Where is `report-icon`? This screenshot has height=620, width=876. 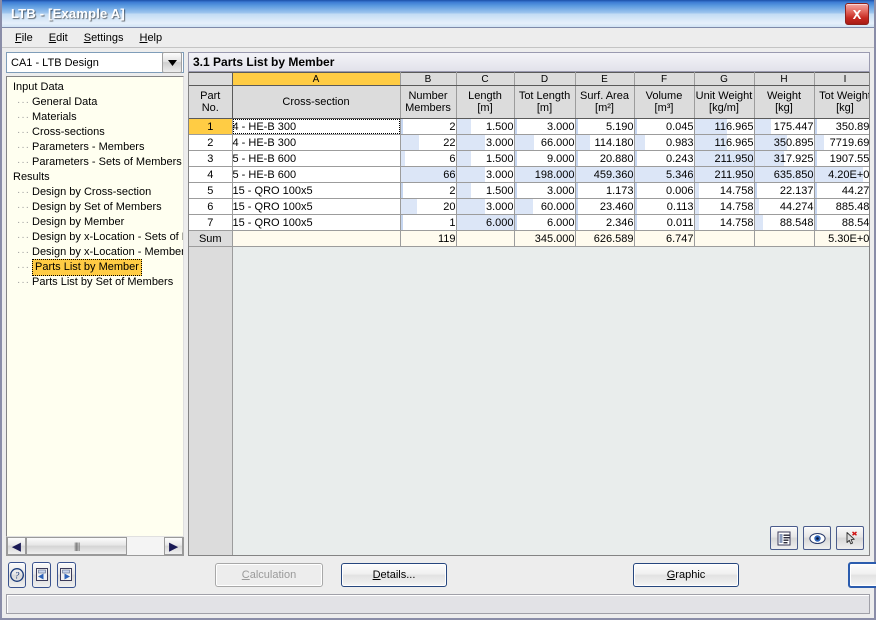
report-icon is located at coordinates (784, 538).